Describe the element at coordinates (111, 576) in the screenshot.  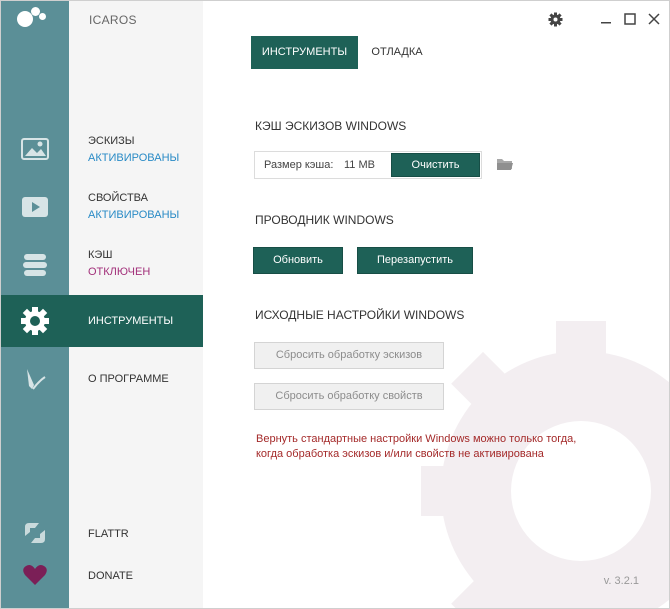
I see `donate-link: DONATE` at that location.